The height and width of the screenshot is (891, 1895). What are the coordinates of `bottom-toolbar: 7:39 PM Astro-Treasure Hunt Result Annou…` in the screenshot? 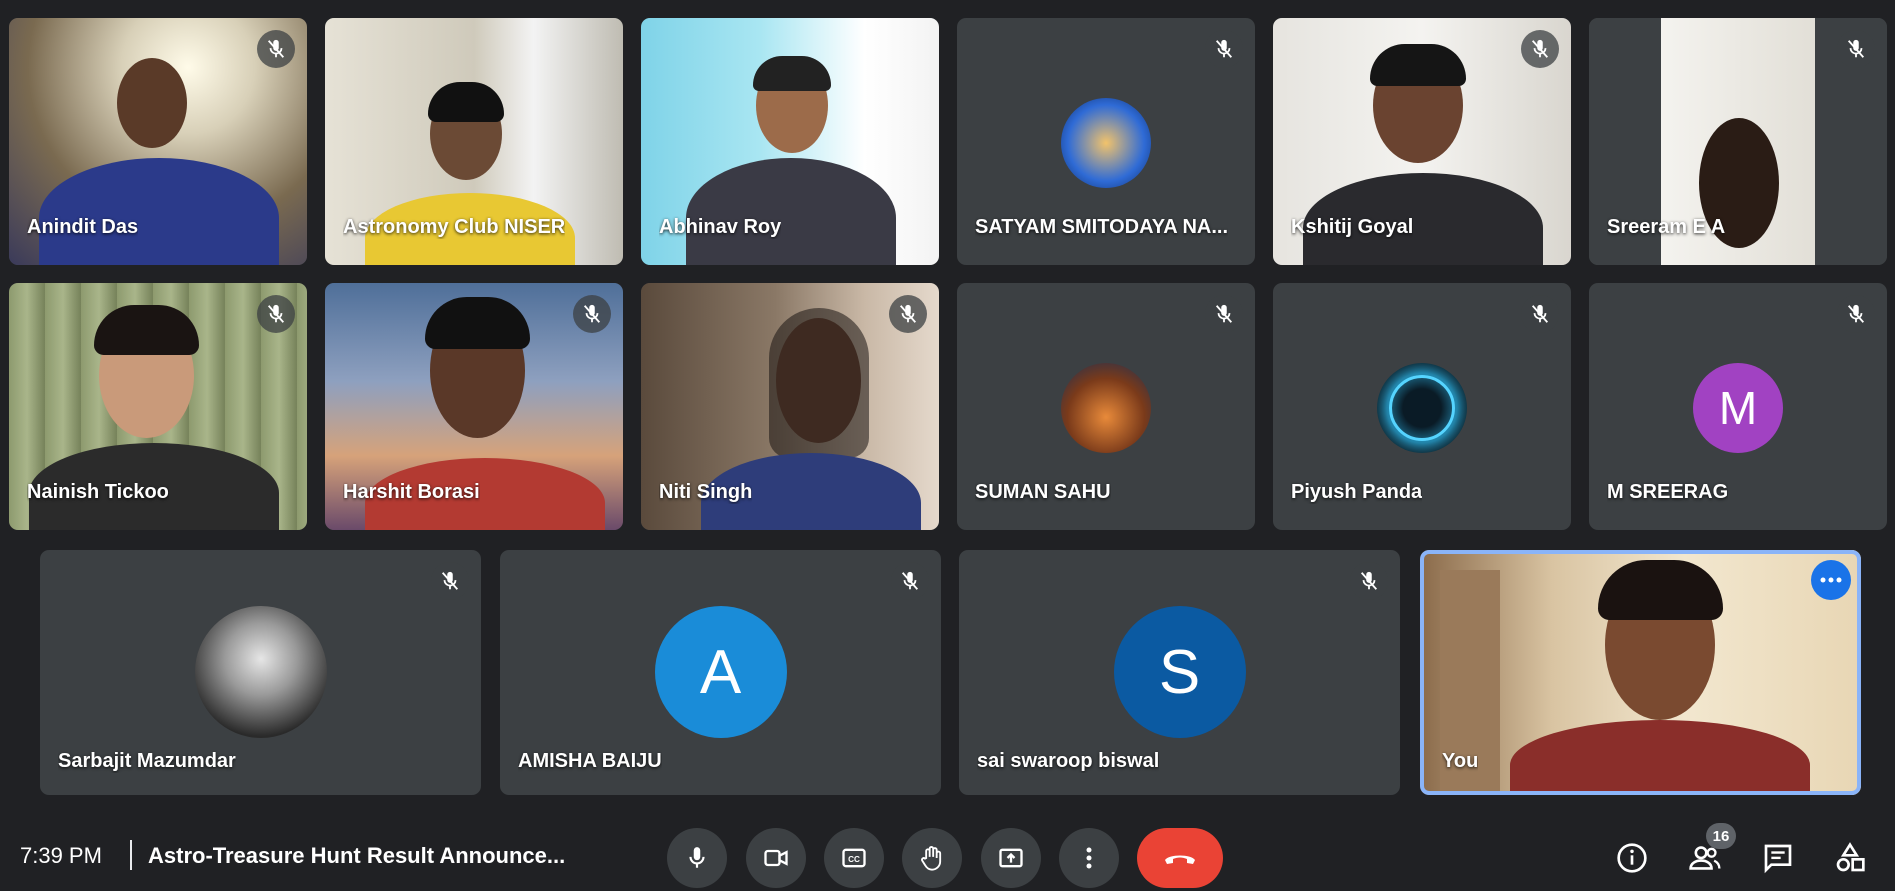 It's located at (947, 850).